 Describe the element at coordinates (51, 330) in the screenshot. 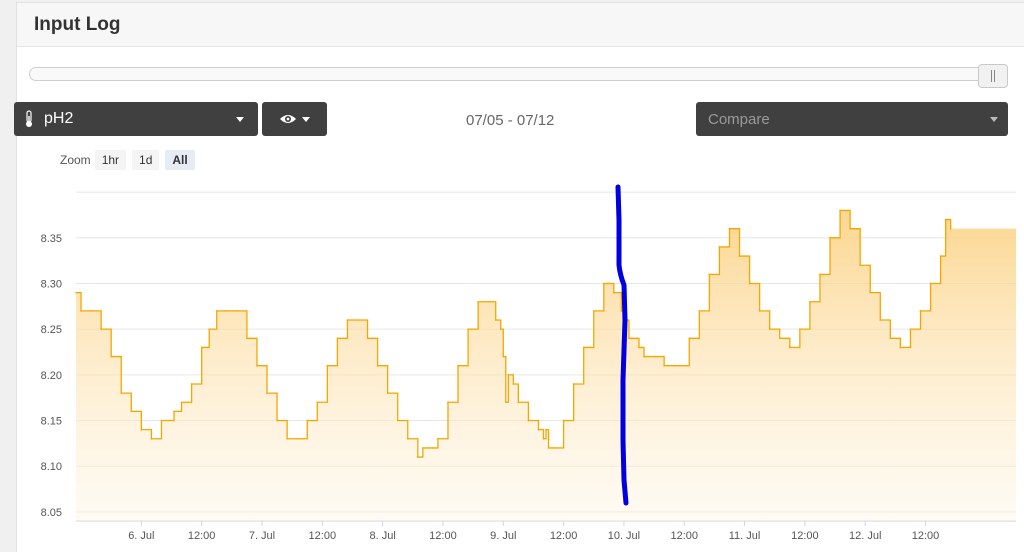

I see `y-tick-label: 8.25` at that location.